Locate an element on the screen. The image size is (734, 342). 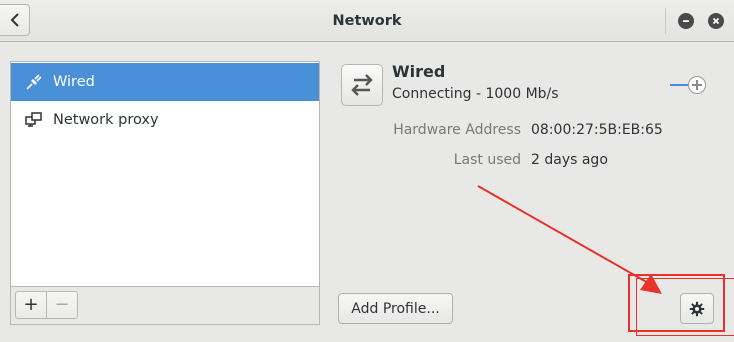
device-item-wired: Wired is located at coordinates (165, 82).